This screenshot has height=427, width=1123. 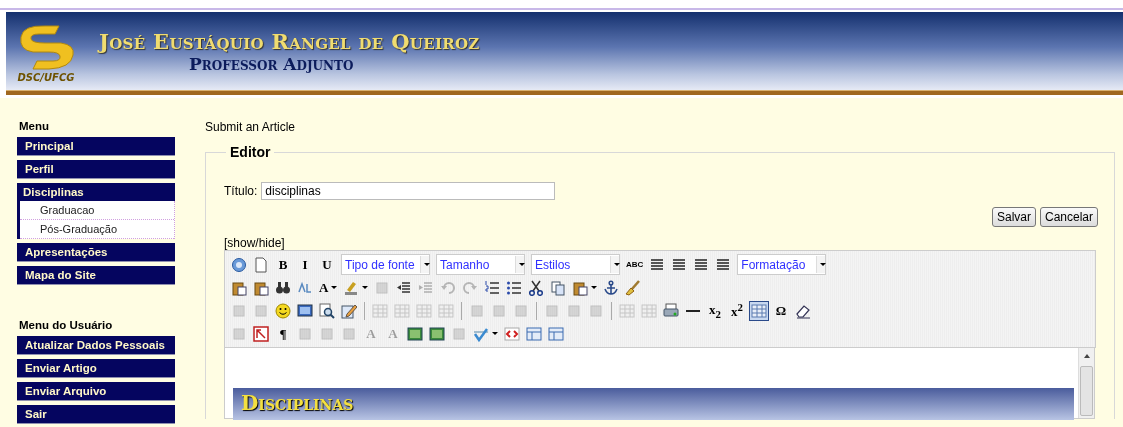 What do you see at coordinates (404, 287) in the screenshot?
I see `outdent-icon` at bounding box center [404, 287].